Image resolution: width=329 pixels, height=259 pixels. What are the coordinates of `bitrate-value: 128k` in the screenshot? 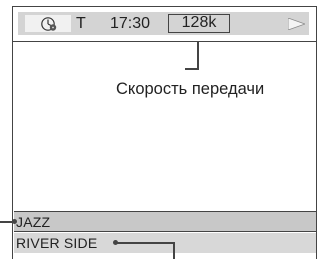 It's located at (199, 22).